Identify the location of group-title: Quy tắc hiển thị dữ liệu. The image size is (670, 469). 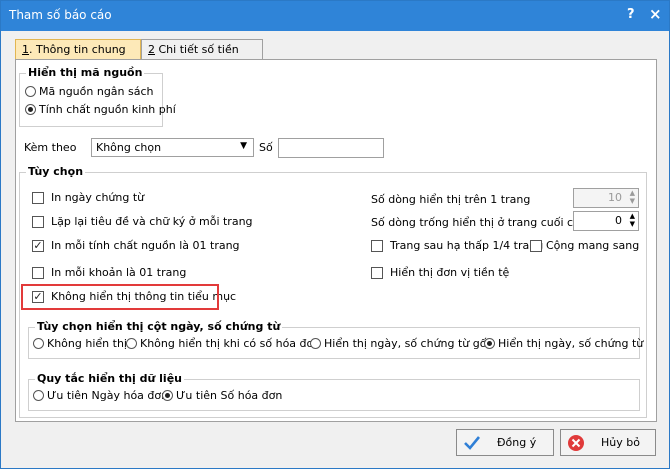
(109, 378).